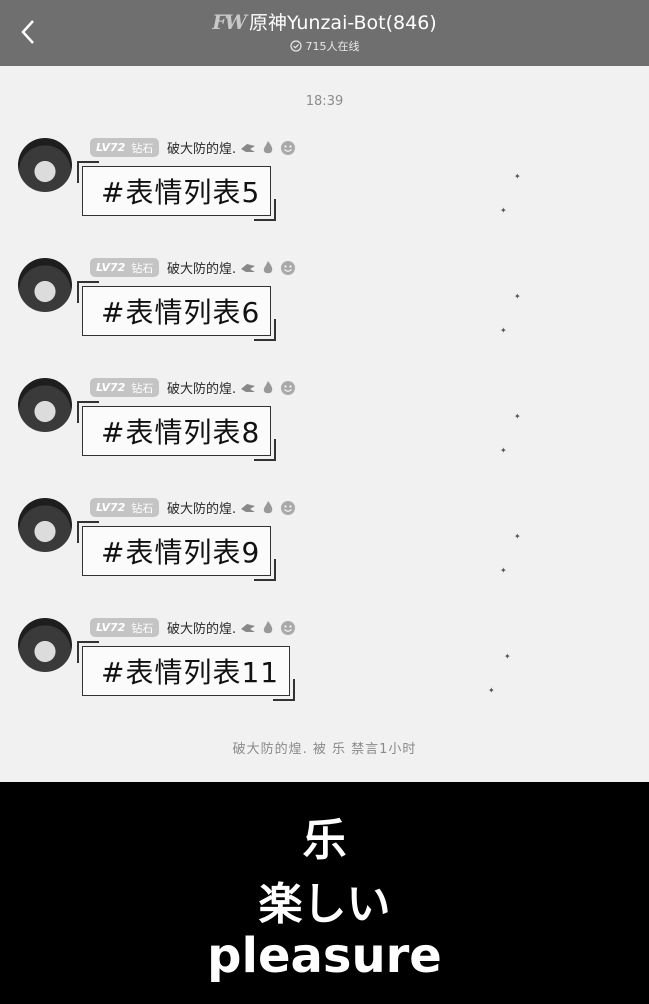 This screenshot has width=649, height=1004. I want to click on caption-line: 楽しい, so click(324, 904).